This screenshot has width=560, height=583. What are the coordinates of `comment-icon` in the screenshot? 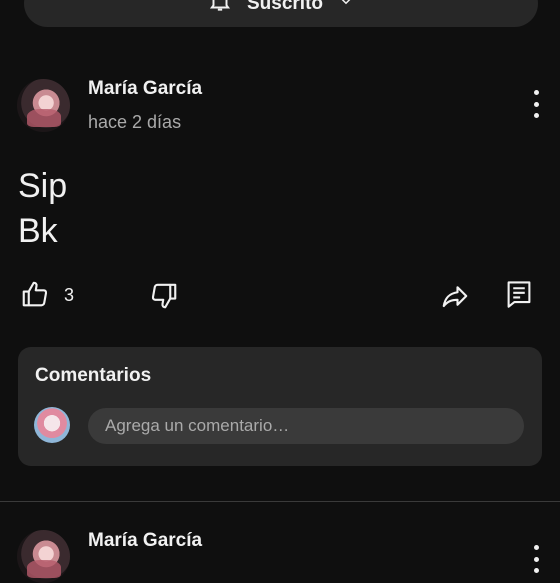 It's located at (519, 297).